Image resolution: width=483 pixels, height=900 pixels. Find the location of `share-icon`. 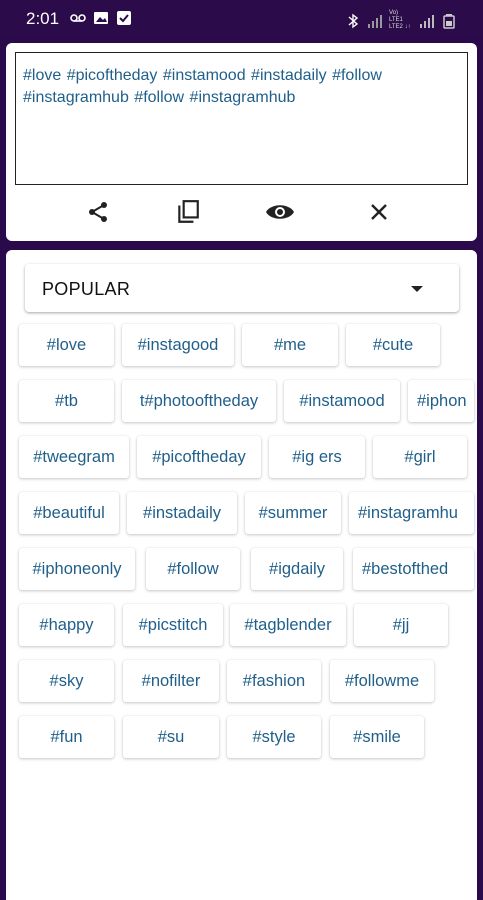

share-icon is located at coordinates (98, 212).